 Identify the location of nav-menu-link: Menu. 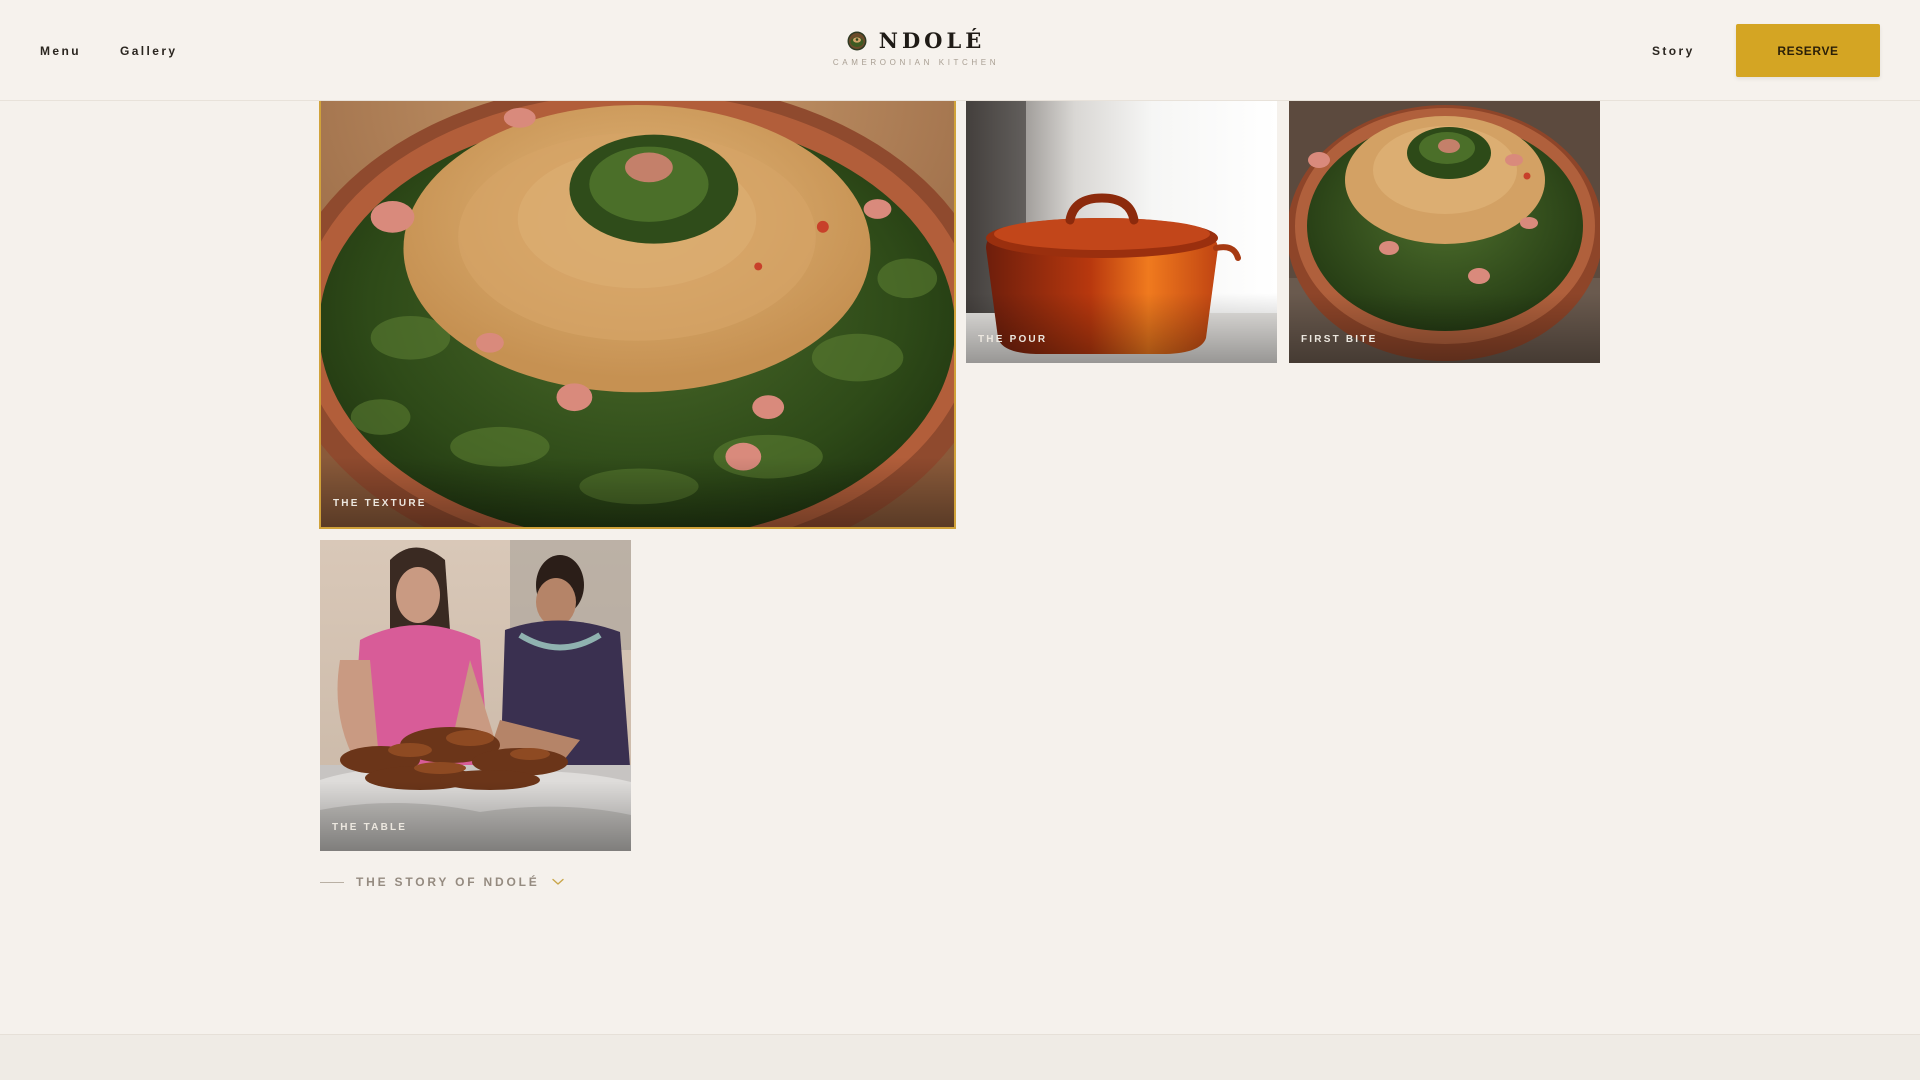
(60, 51).